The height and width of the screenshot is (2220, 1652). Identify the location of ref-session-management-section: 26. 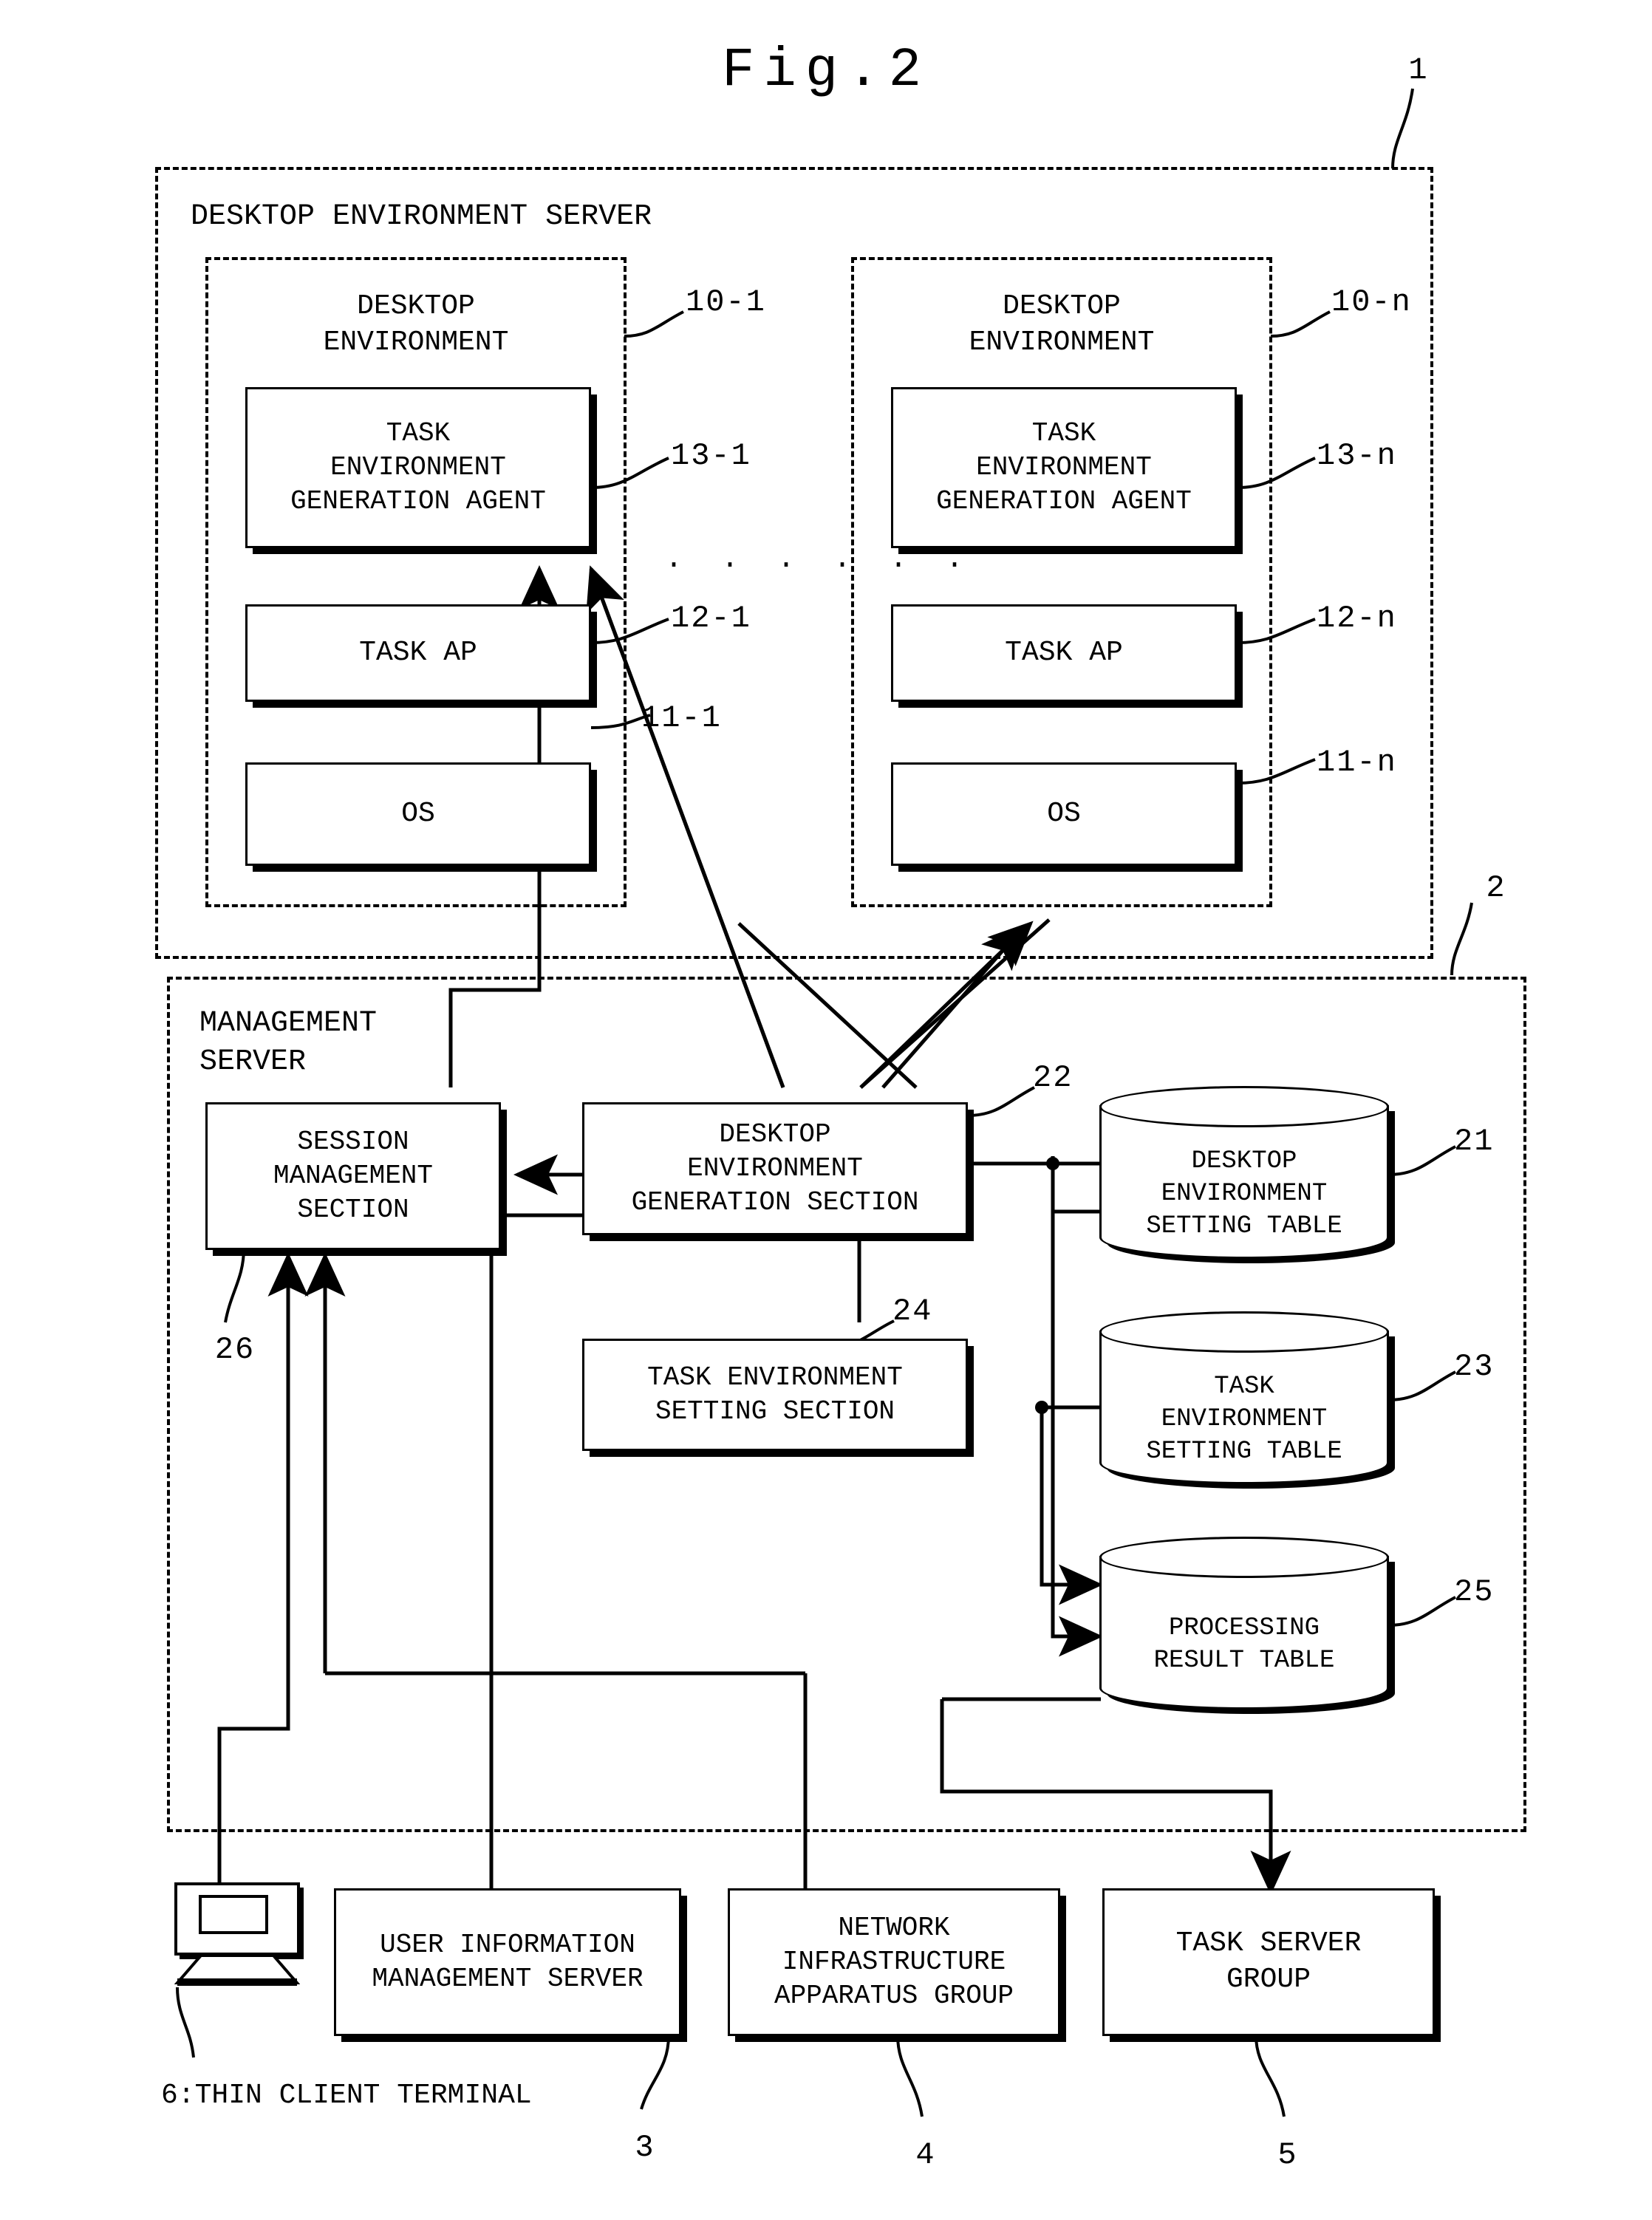
(235, 1349).